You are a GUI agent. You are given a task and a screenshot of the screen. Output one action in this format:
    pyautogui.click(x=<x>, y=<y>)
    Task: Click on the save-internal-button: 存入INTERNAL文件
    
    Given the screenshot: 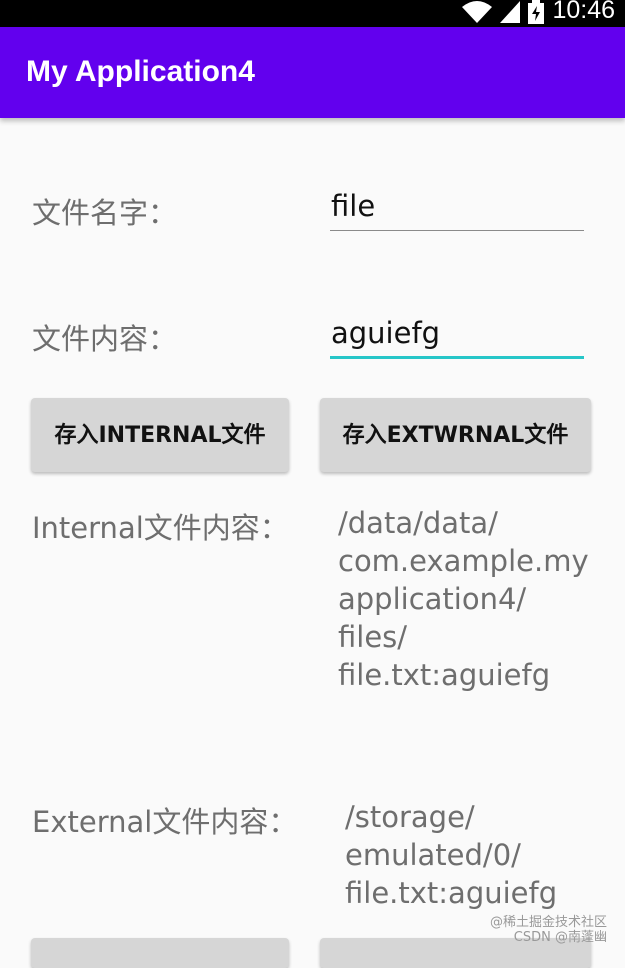 What is the action you would take?
    pyautogui.click(x=160, y=435)
    